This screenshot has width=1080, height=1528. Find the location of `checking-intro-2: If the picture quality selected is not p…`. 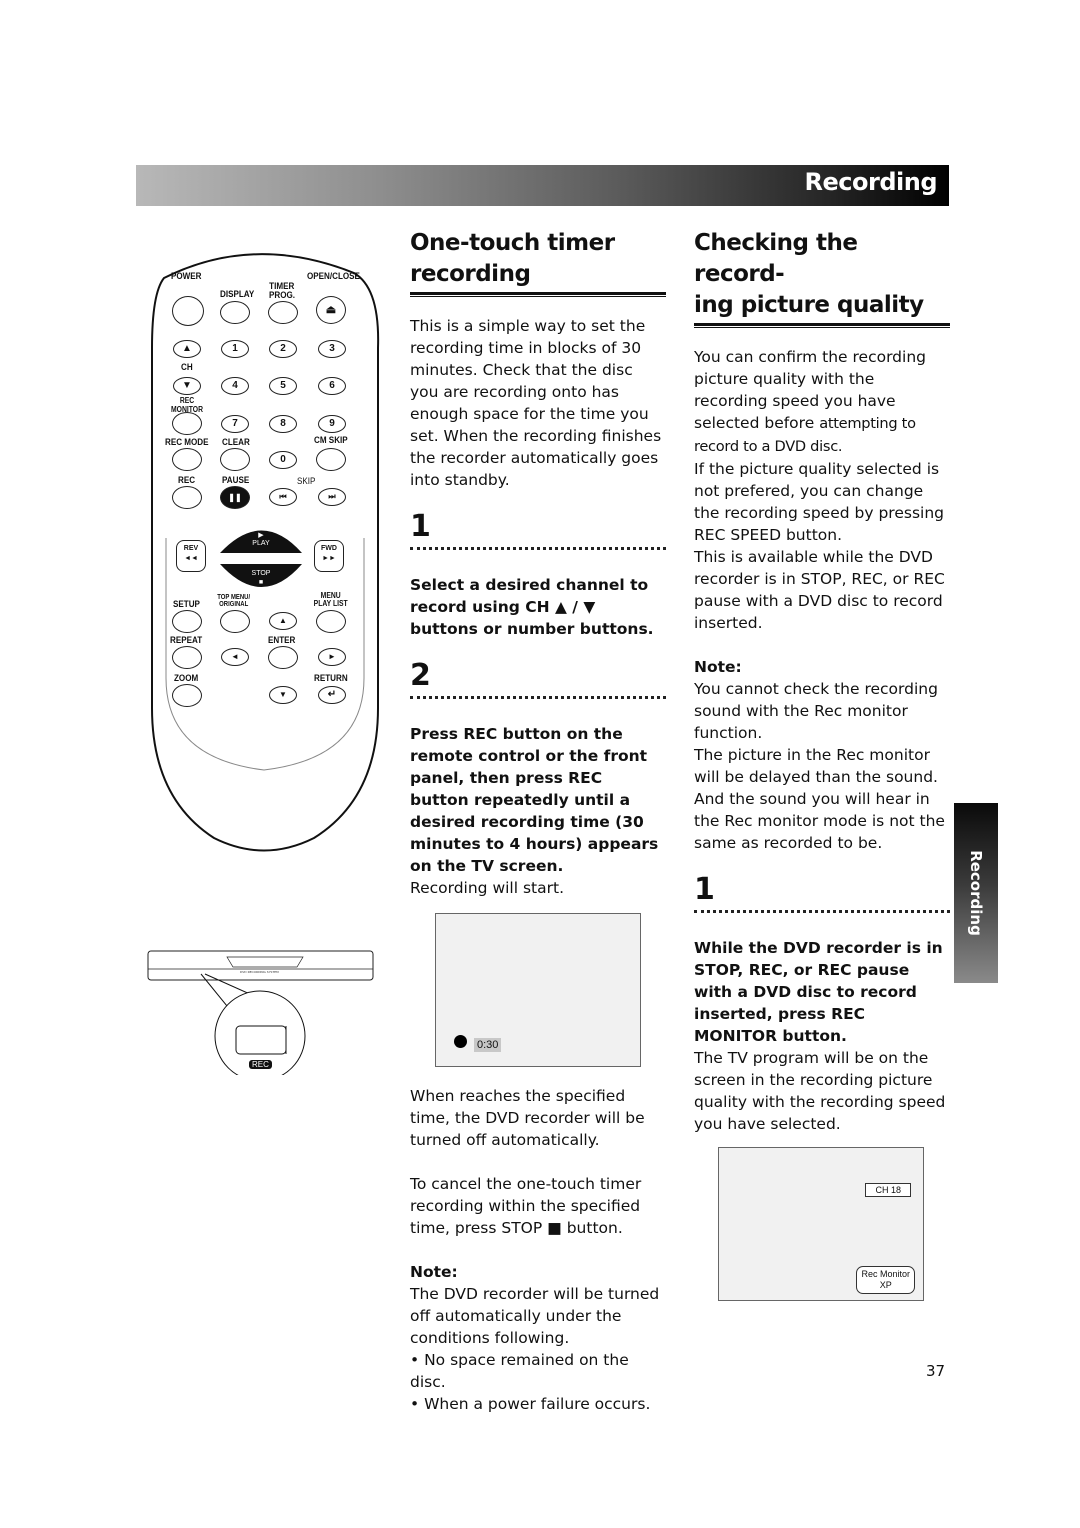

checking-intro-2: If the picture quality selected is not p… is located at coordinates (819, 502).